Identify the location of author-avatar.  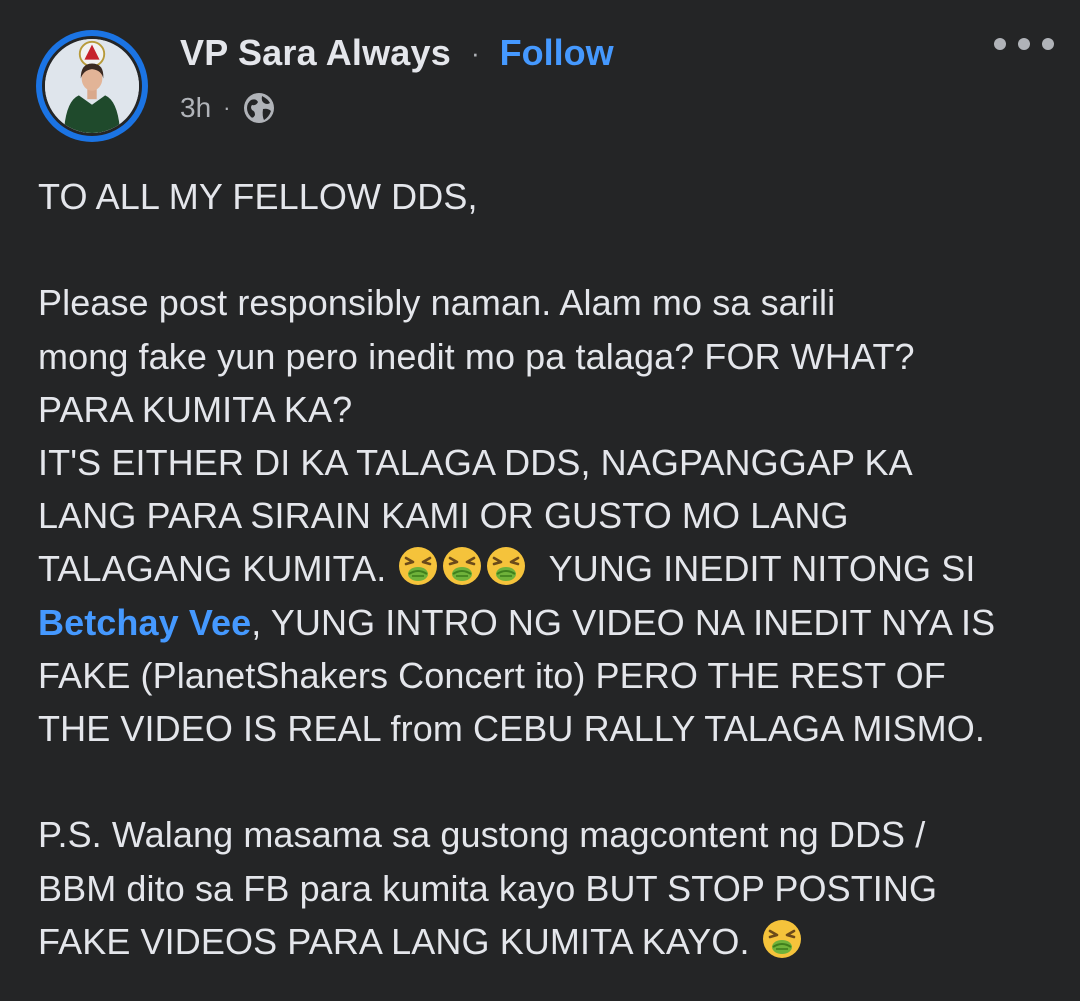
(92, 86).